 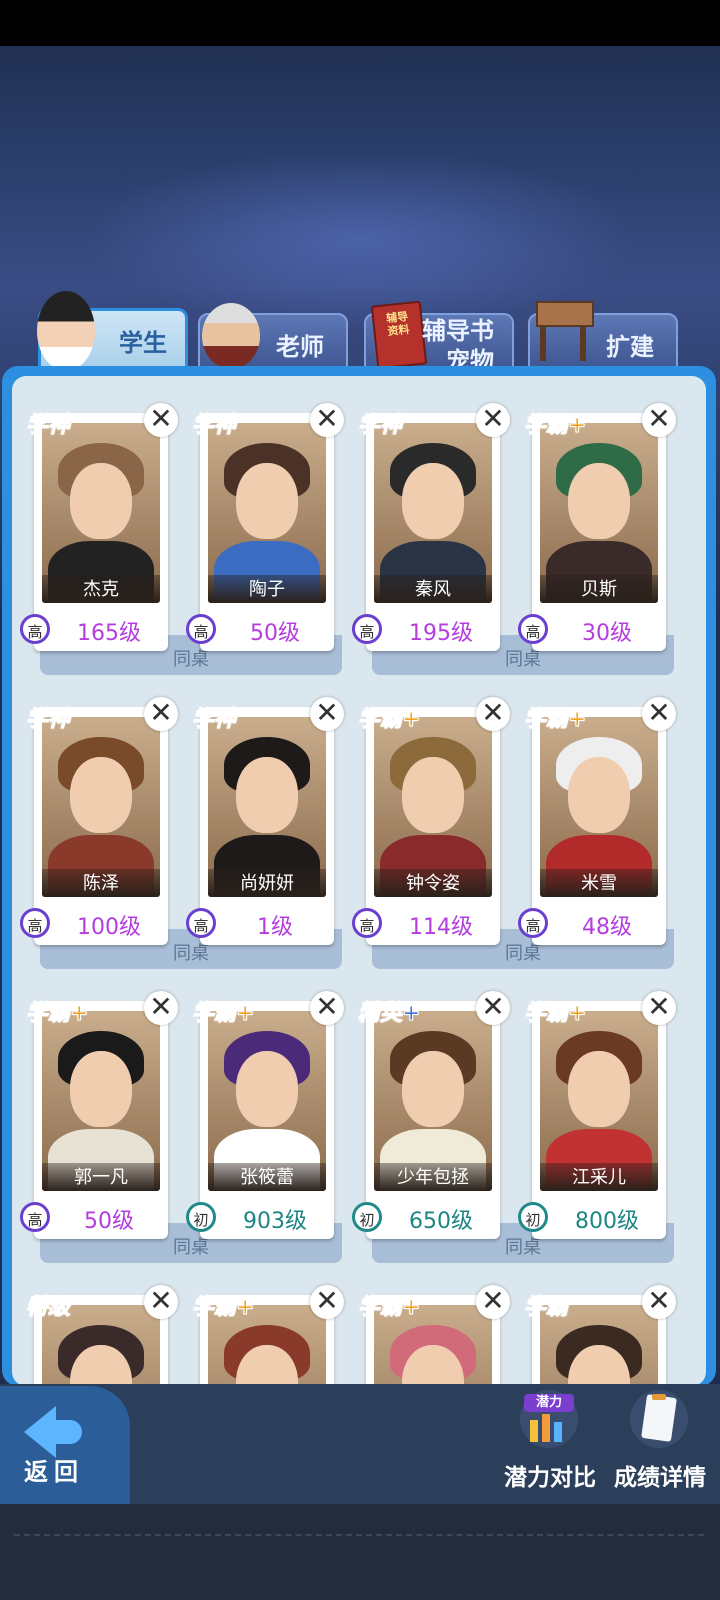 What do you see at coordinates (112, 331) in the screenshot?
I see `tab-students: 学生` at bounding box center [112, 331].